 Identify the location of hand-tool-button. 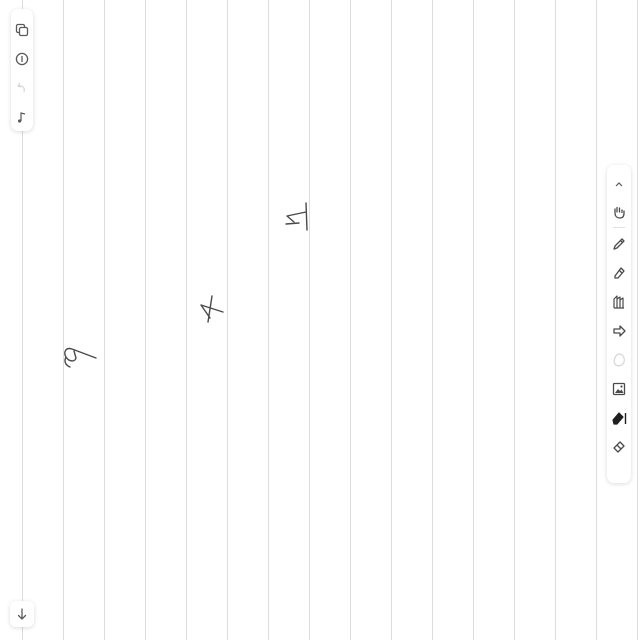
(619, 211).